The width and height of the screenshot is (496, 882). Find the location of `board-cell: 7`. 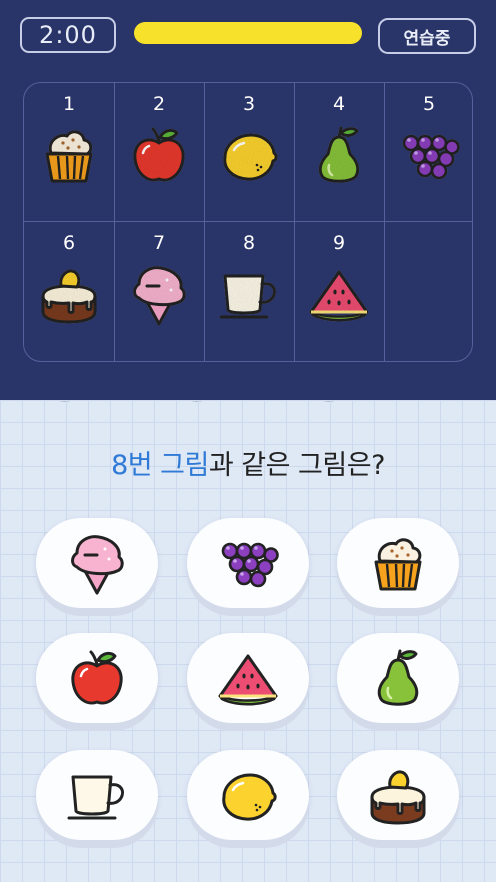

board-cell: 7 is located at coordinates (159, 291).